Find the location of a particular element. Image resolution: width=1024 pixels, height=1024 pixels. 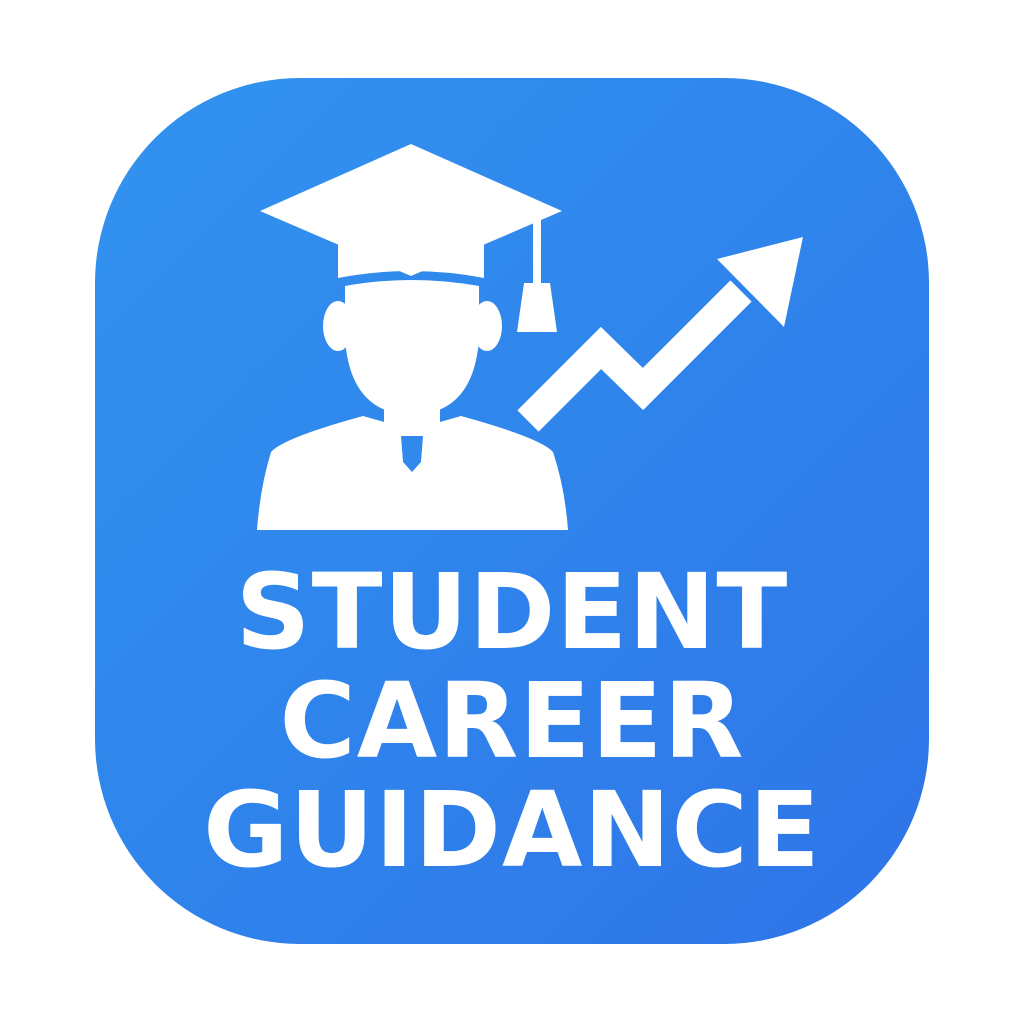

title-line-1: STUDENT is located at coordinates (512, 612).